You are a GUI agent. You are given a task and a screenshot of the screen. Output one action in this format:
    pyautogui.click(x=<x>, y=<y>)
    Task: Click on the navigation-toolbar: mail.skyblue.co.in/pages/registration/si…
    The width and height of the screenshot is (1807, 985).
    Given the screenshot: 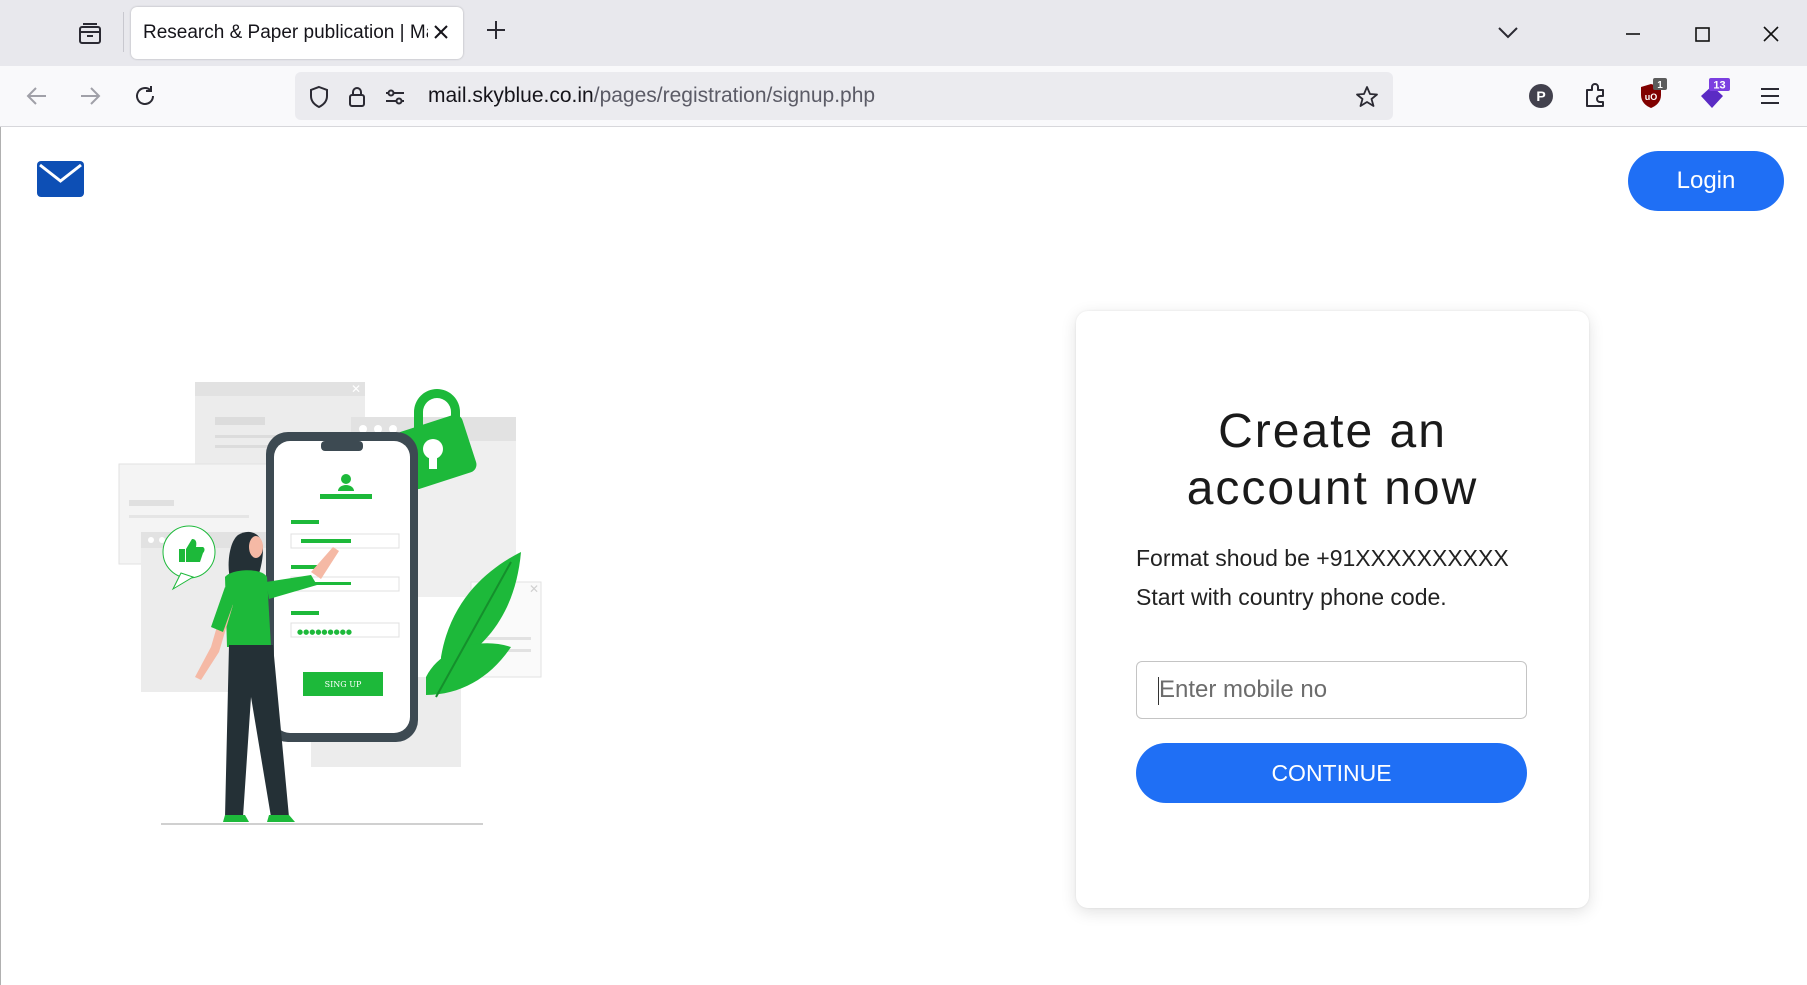 What is the action you would take?
    pyautogui.click(x=903, y=96)
    